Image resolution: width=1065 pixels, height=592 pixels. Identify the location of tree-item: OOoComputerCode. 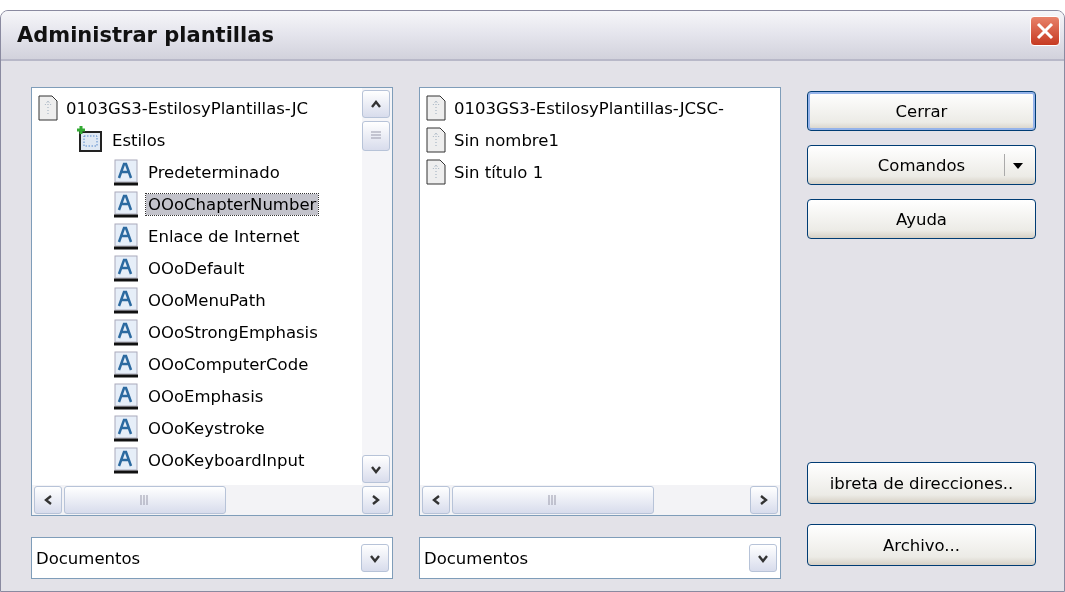
(228, 364).